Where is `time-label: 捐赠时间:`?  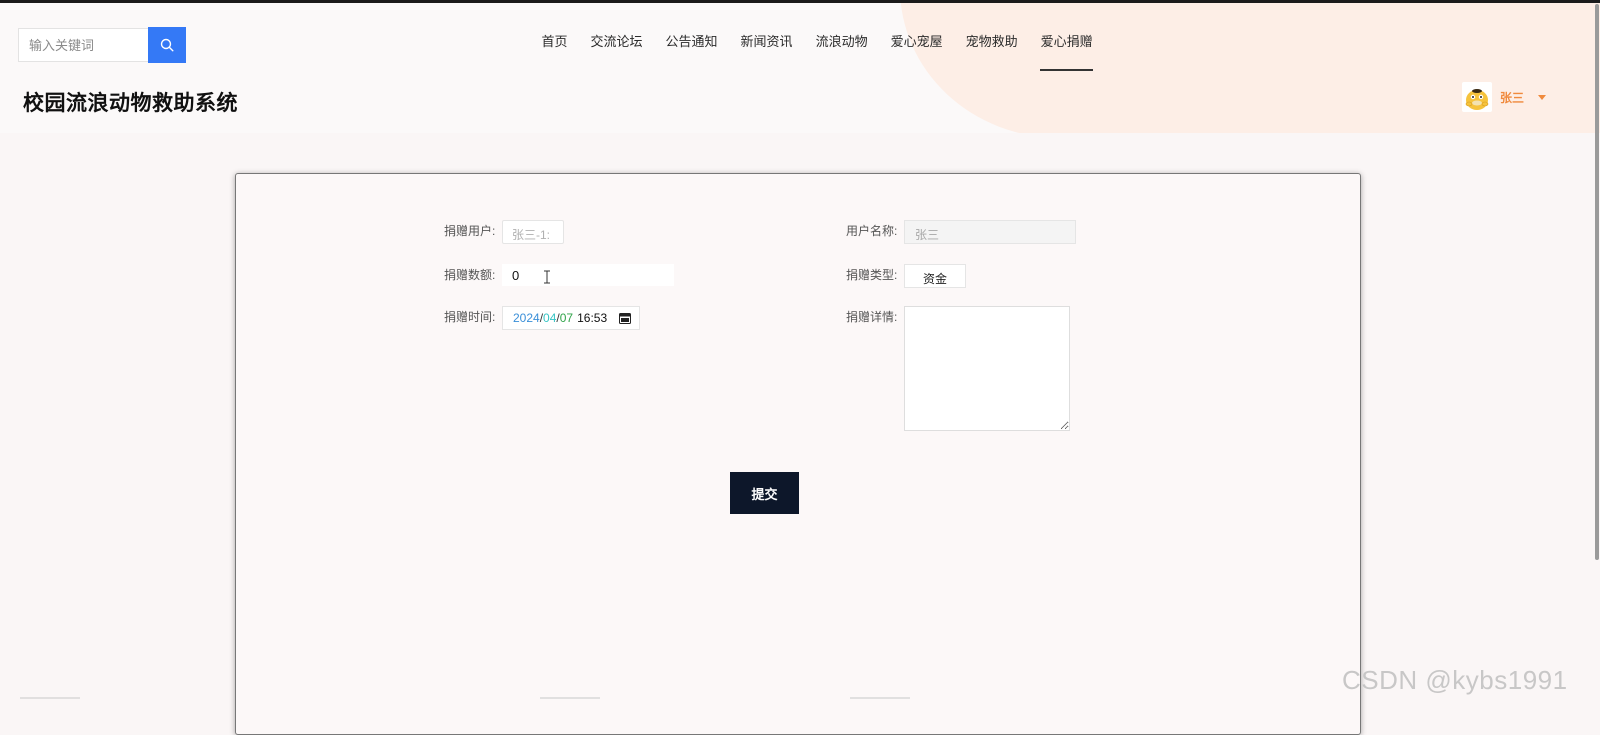
time-label: 捐赠时间: is located at coordinates (470, 317).